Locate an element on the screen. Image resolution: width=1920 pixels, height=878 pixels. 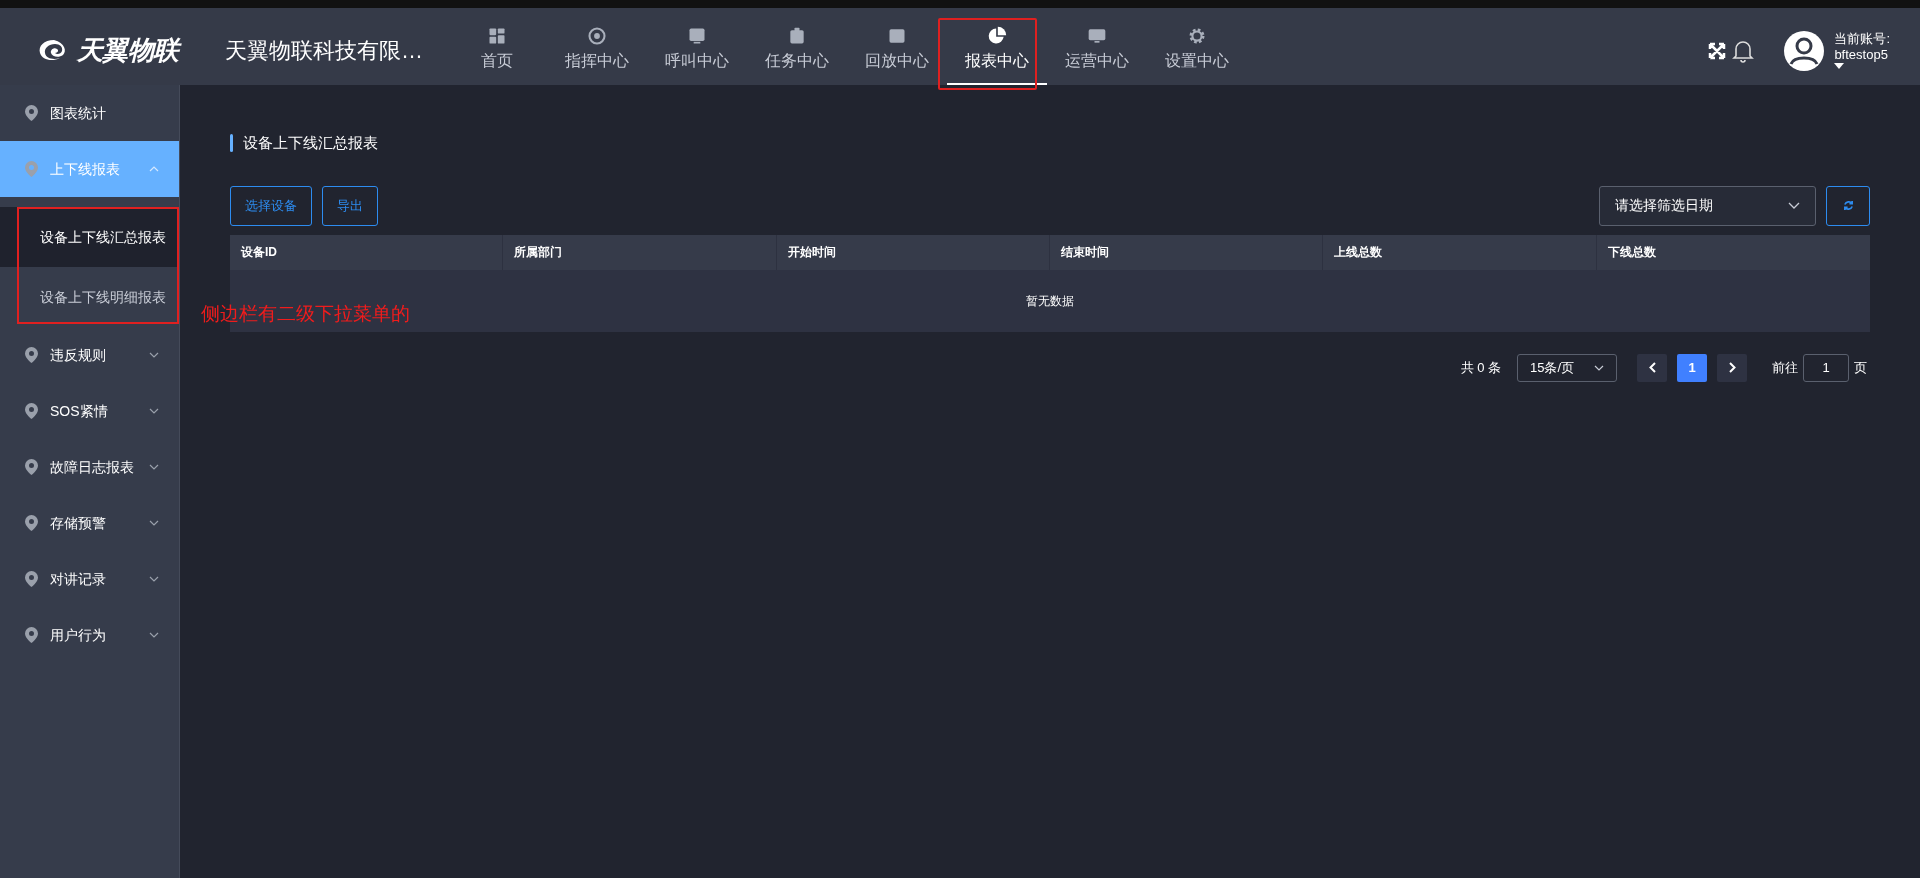
page-size-select: 15条/页 is located at coordinates (1567, 367).